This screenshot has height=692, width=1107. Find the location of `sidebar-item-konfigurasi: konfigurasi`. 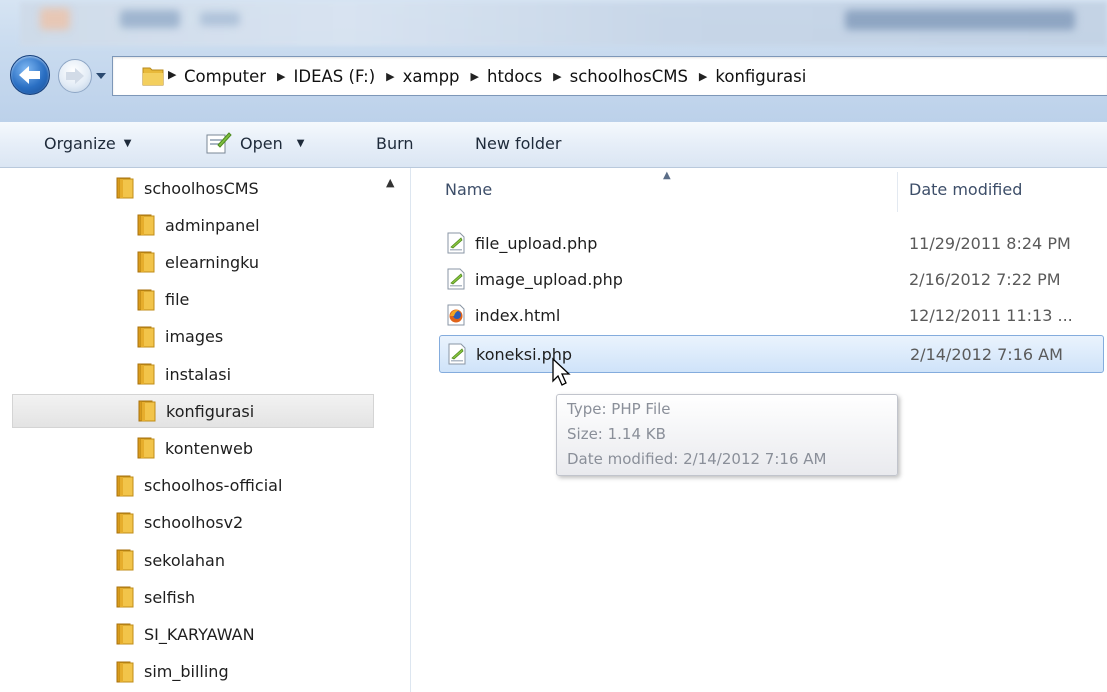

sidebar-item-konfigurasi: konfigurasi is located at coordinates (193, 411).